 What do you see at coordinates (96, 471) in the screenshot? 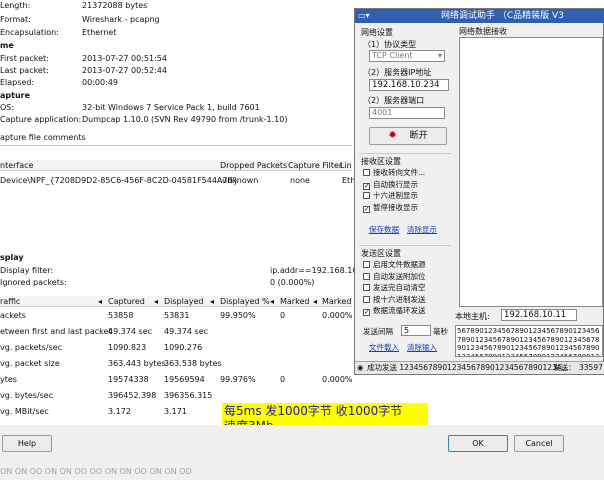
I see `background-text: ON ON OO ON ON OO OO ON ON OO ON ON OO` at bounding box center [96, 471].